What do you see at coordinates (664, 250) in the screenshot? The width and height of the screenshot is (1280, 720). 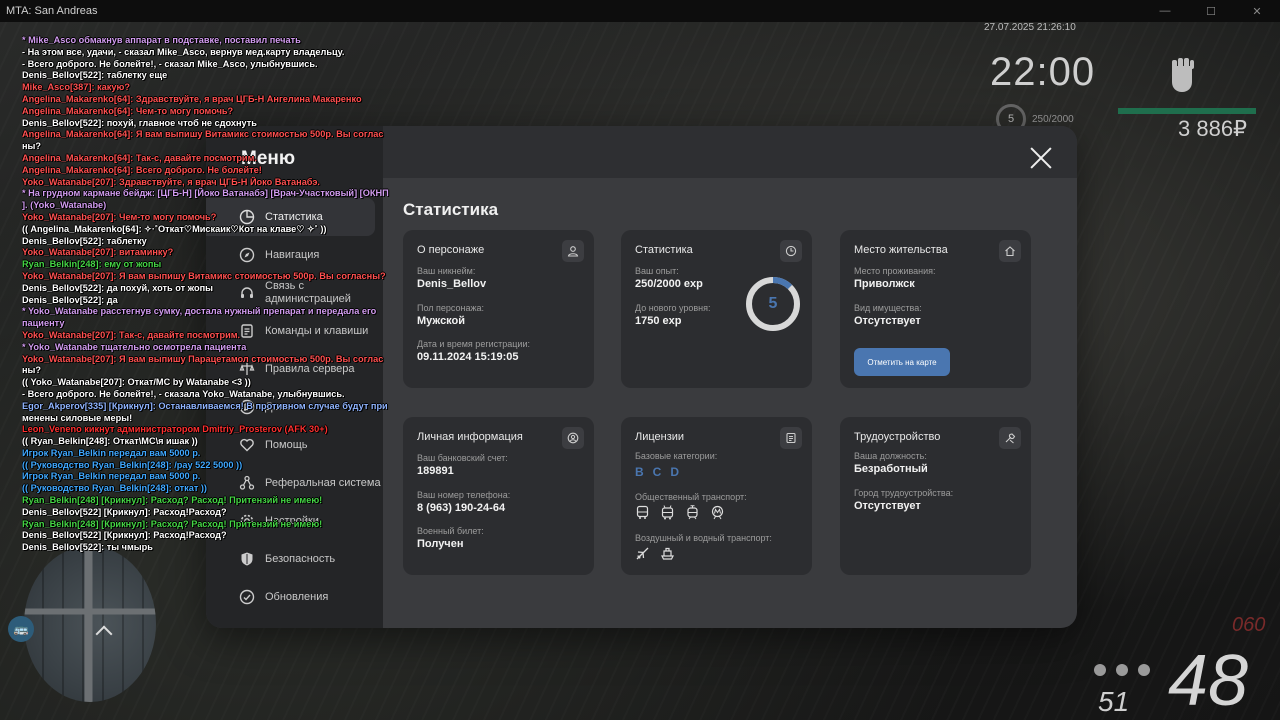 I see `card-title: Статистика` at bounding box center [664, 250].